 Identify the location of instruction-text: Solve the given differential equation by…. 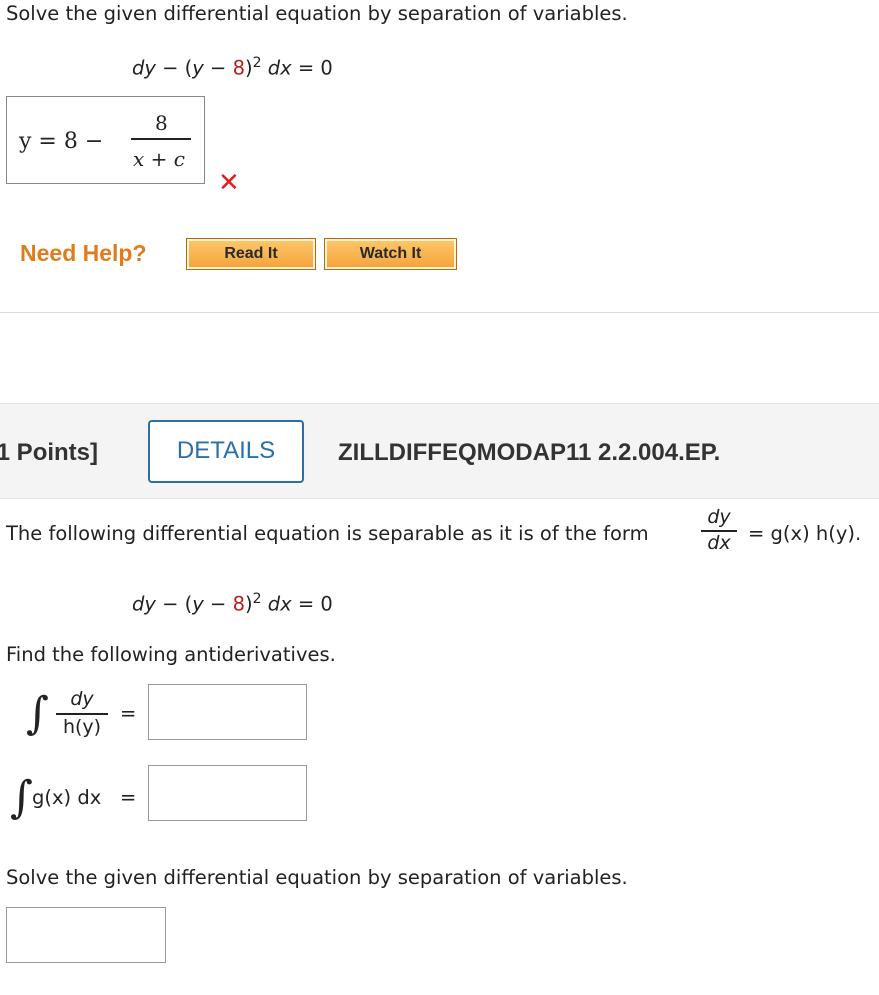
(317, 13).